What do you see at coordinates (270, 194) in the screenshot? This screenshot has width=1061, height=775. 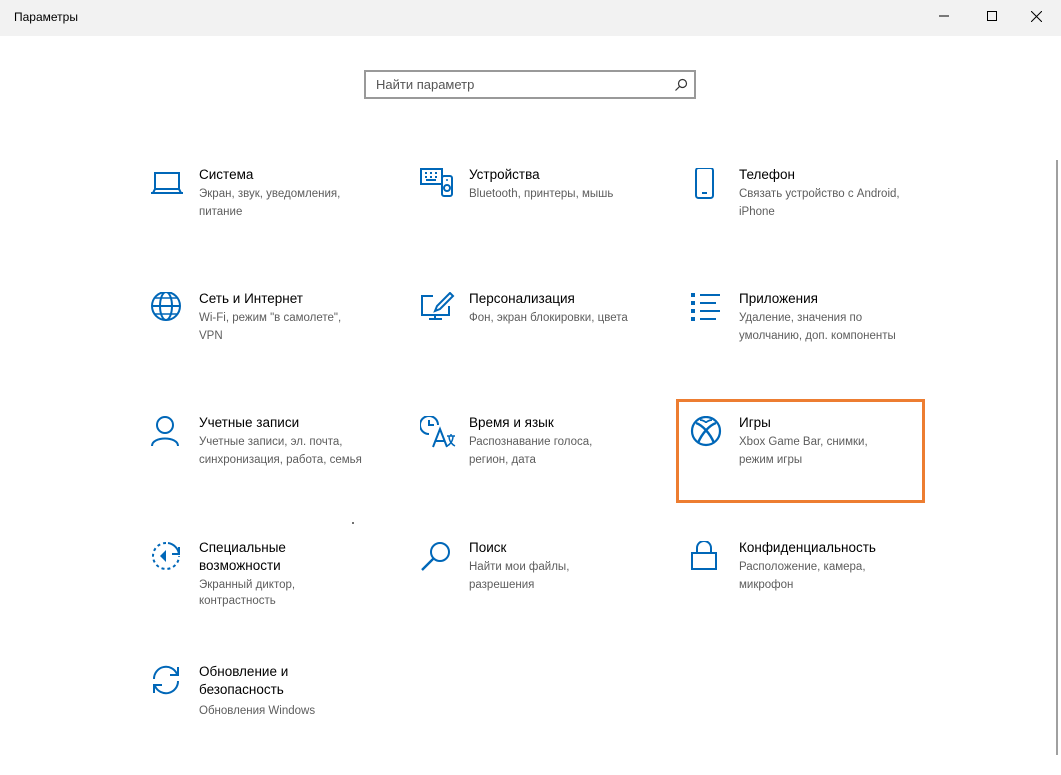 I see `tile-desc: Экран, звук, уведомления,` at bounding box center [270, 194].